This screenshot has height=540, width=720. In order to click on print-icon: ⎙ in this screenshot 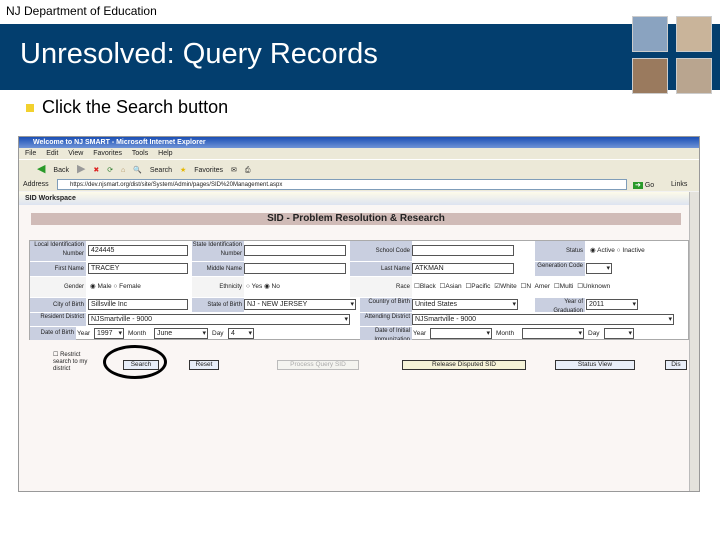, I will do `click(248, 170)`.